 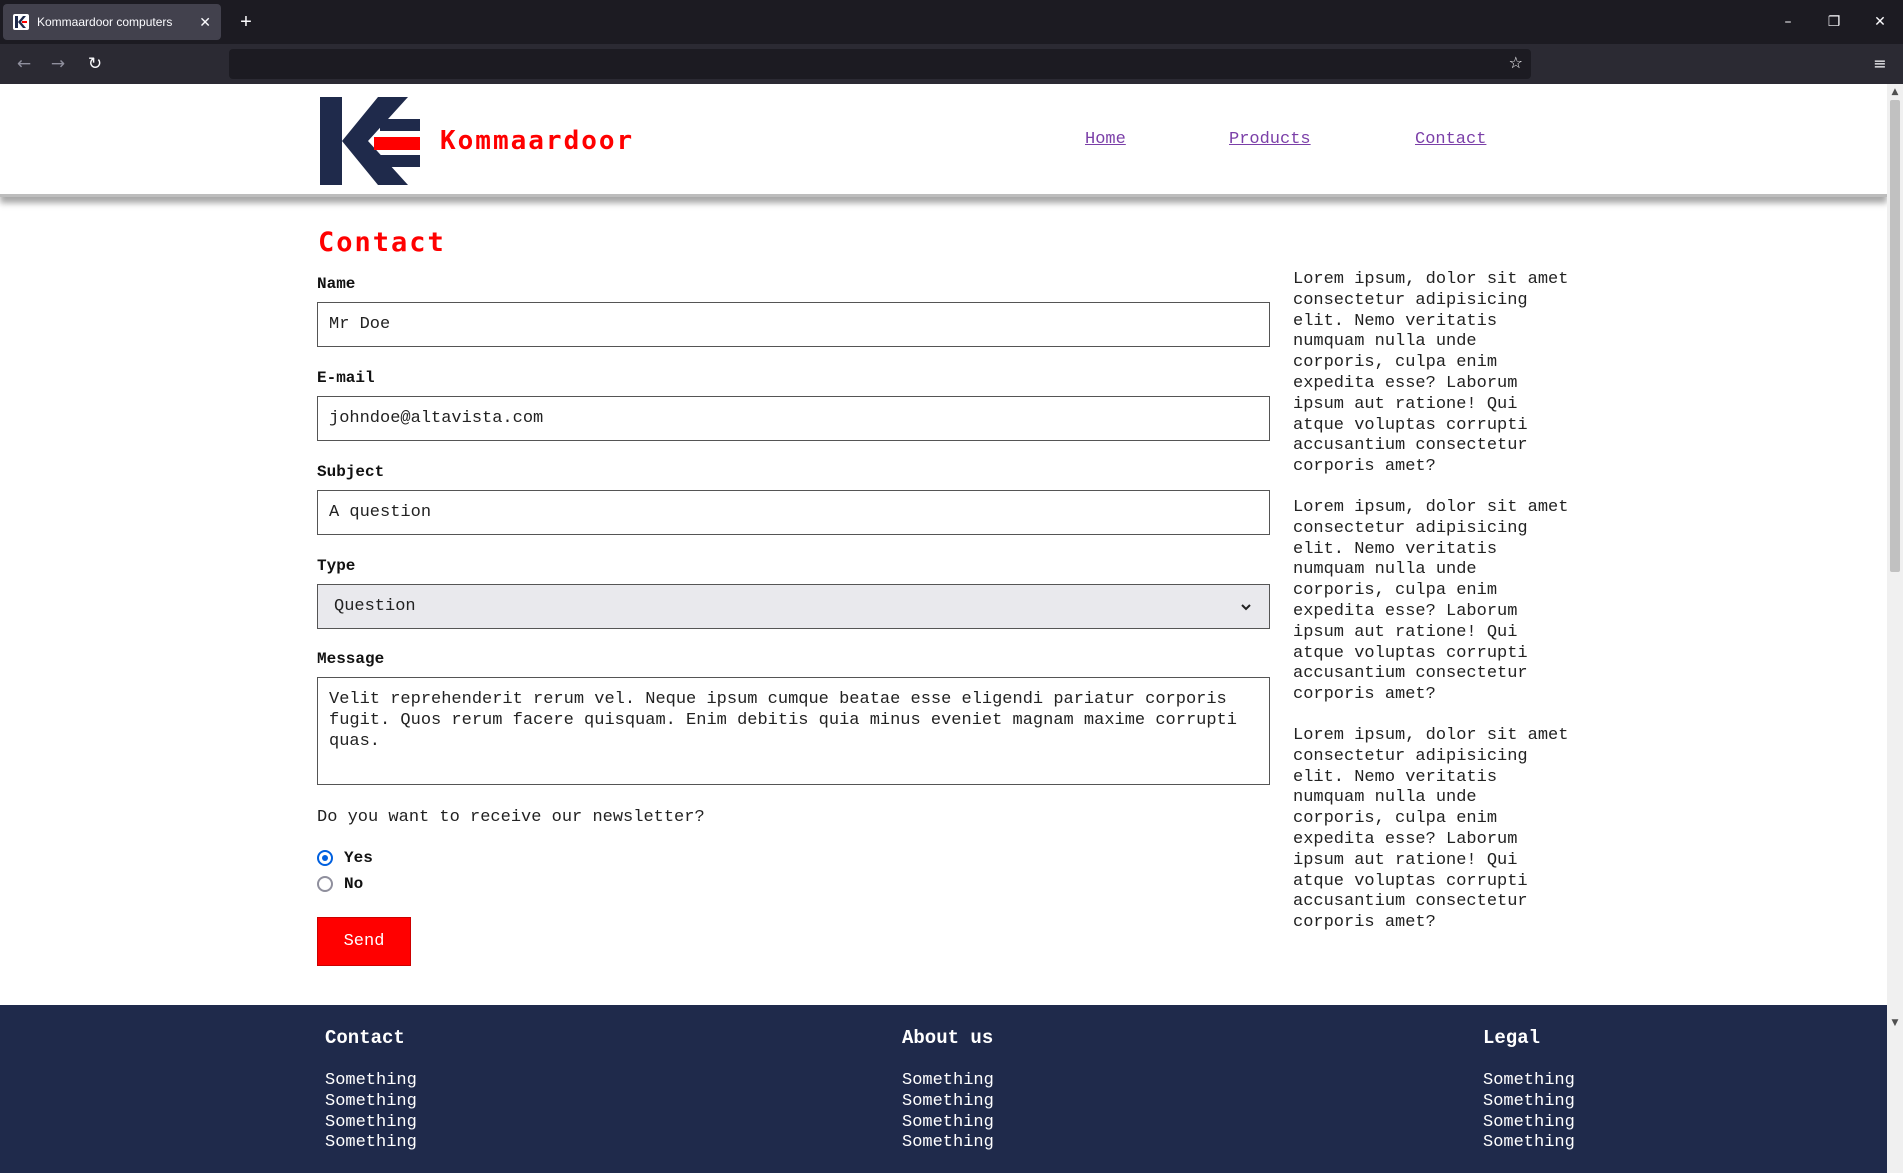 What do you see at coordinates (793, 324) in the screenshot?
I see `name-input` at bounding box center [793, 324].